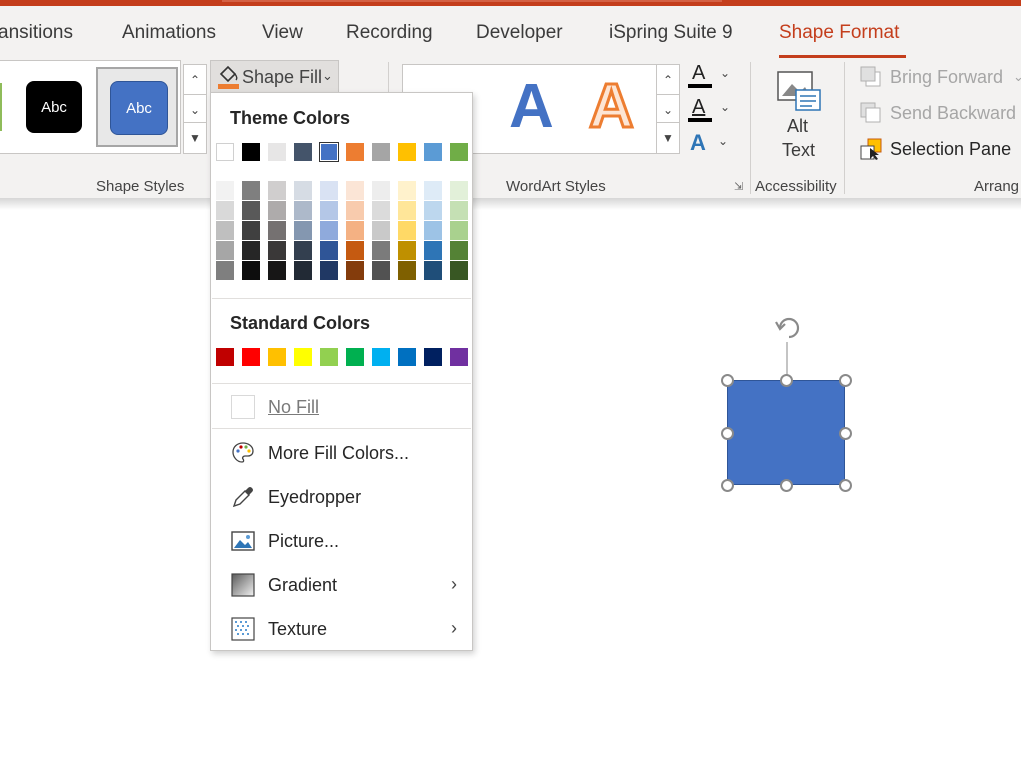 The width and height of the screenshot is (1021, 770). Describe the element at coordinates (341, 407) in the screenshot. I see `no-fill-item: No Fill` at that location.